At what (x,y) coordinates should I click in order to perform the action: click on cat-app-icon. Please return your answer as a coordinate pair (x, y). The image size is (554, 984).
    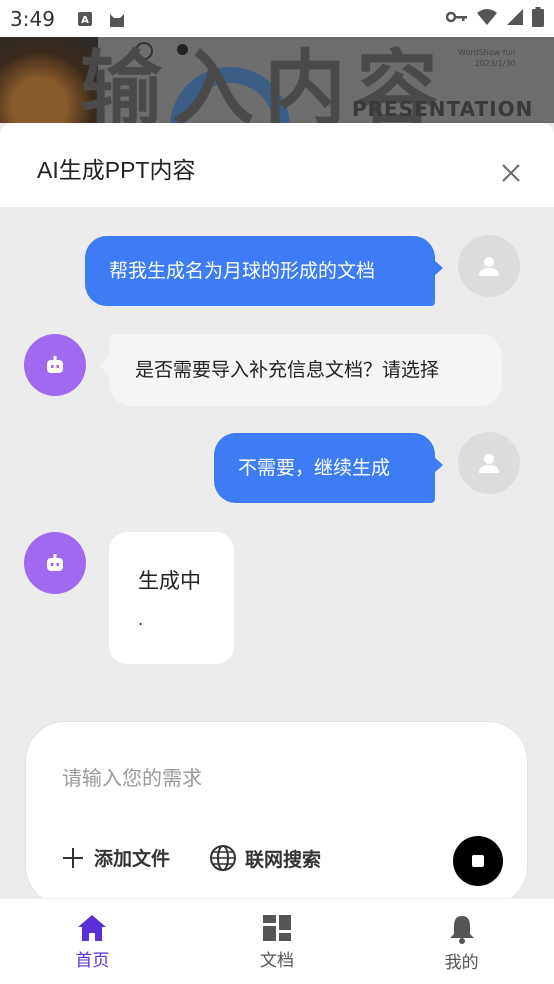
    Looking at the image, I should click on (117, 19).